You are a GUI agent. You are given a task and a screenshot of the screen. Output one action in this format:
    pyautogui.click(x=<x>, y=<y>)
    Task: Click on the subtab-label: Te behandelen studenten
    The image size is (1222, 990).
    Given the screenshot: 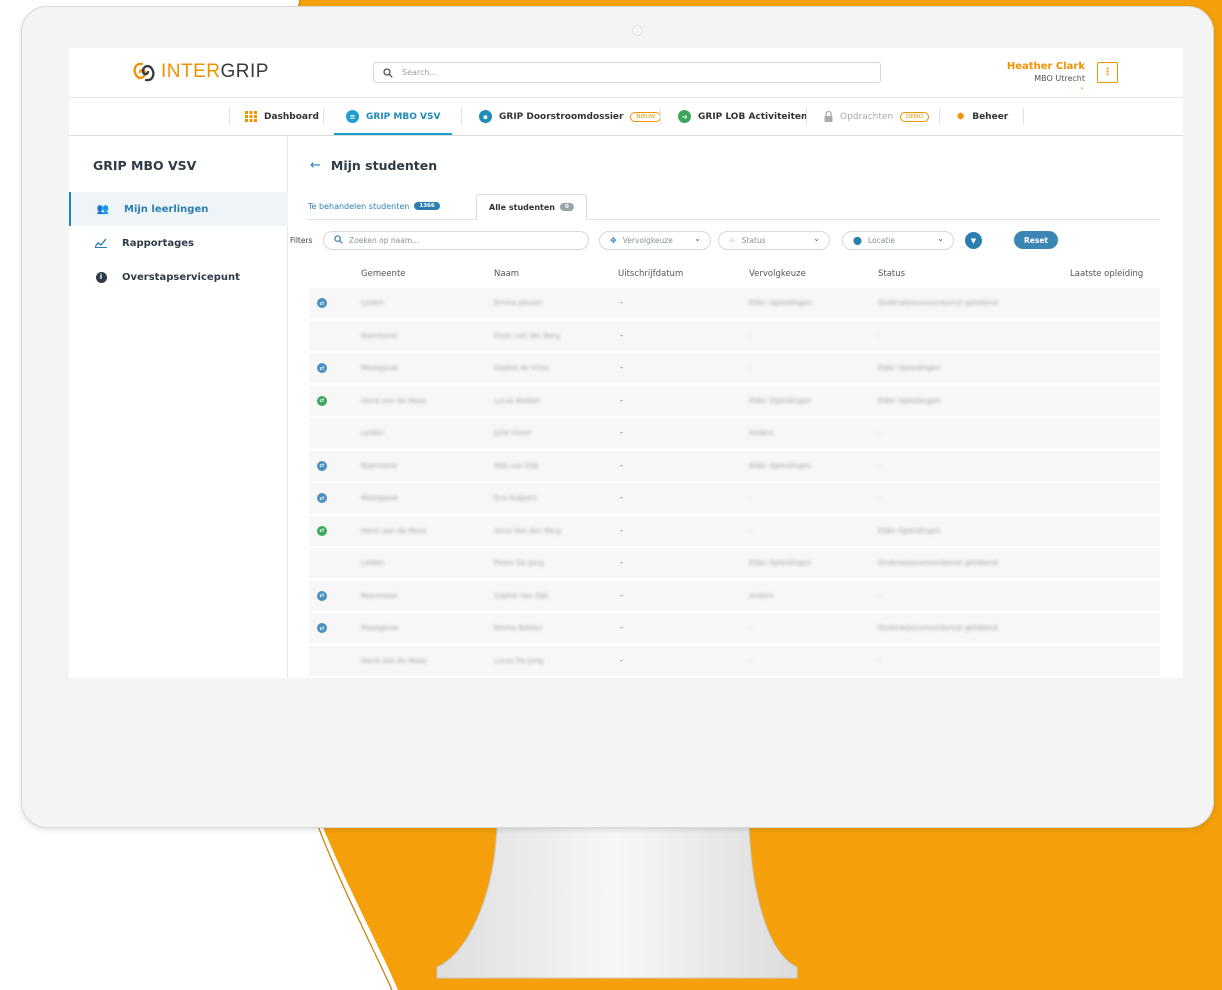 What is the action you would take?
    pyautogui.click(x=359, y=206)
    